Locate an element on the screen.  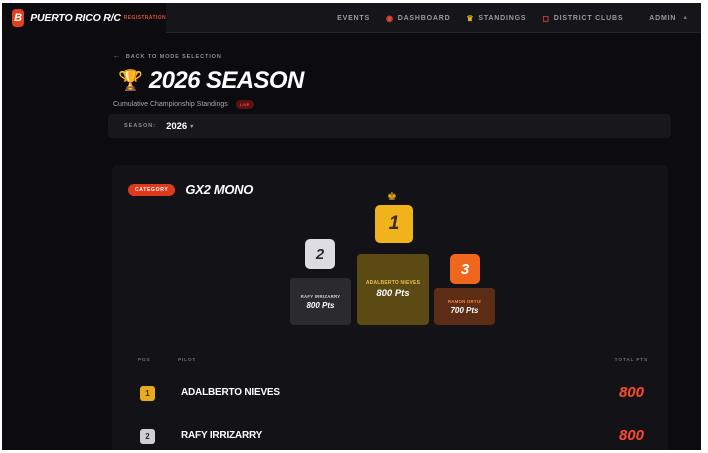
podium-second-points: 800 Pts is located at coordinates (320, 305).